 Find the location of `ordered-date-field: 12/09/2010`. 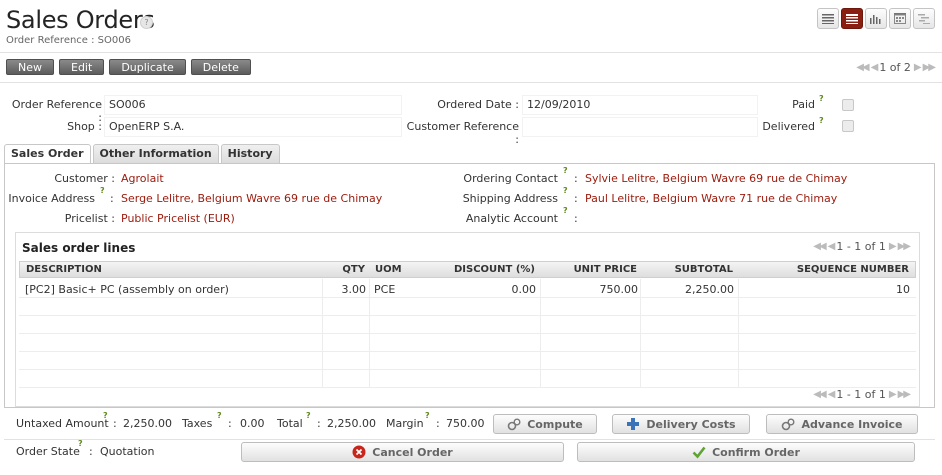

ordered-date-field: 12/09/2010 is located at coordinates (640, 105).